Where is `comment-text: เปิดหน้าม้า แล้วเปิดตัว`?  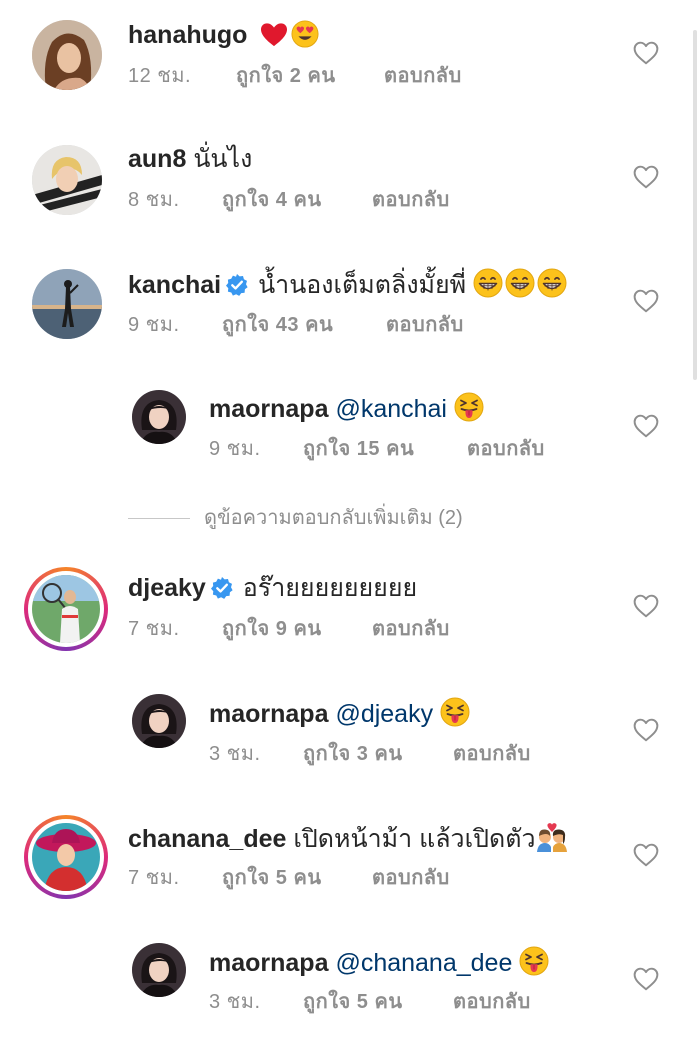
comment-text: เปิดหน้าม้า แล้วเปิดตัว is located at coordinates (414, 839).